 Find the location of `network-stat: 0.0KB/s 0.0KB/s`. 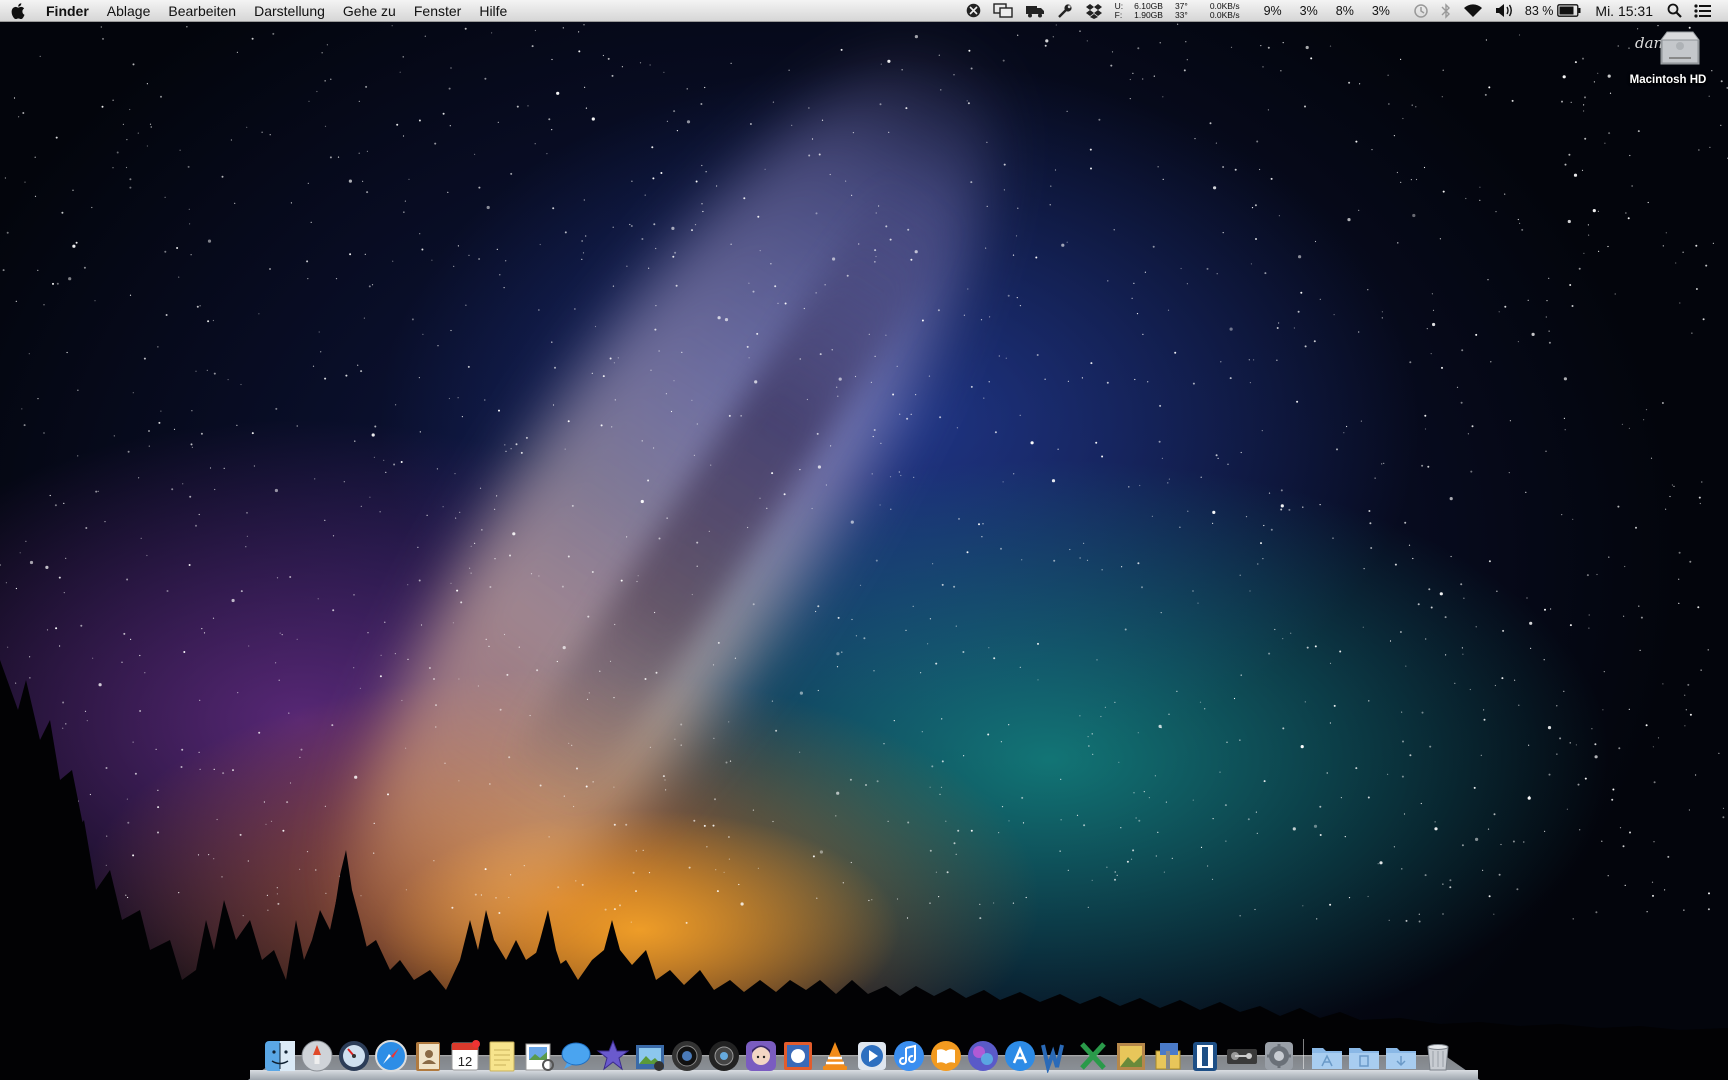

network-stat: 0.0KB/s 0.0KB/s is located at coordinates (1220, 11).